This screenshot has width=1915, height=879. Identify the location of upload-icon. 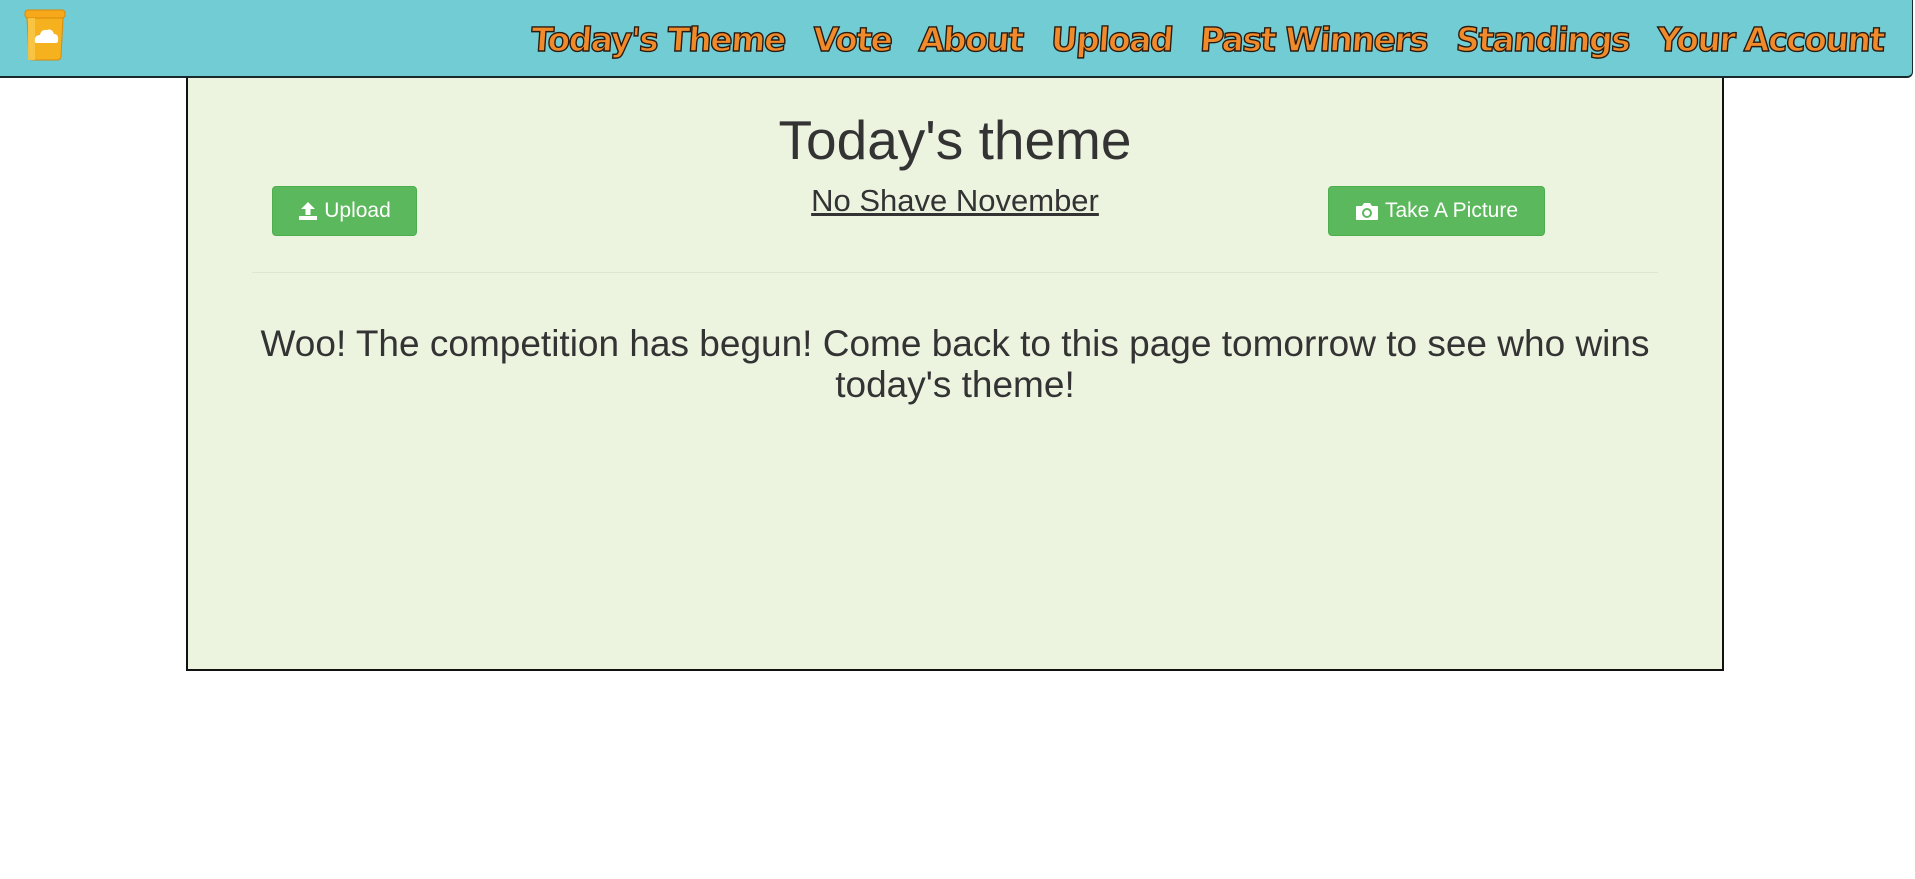
(308, 211).